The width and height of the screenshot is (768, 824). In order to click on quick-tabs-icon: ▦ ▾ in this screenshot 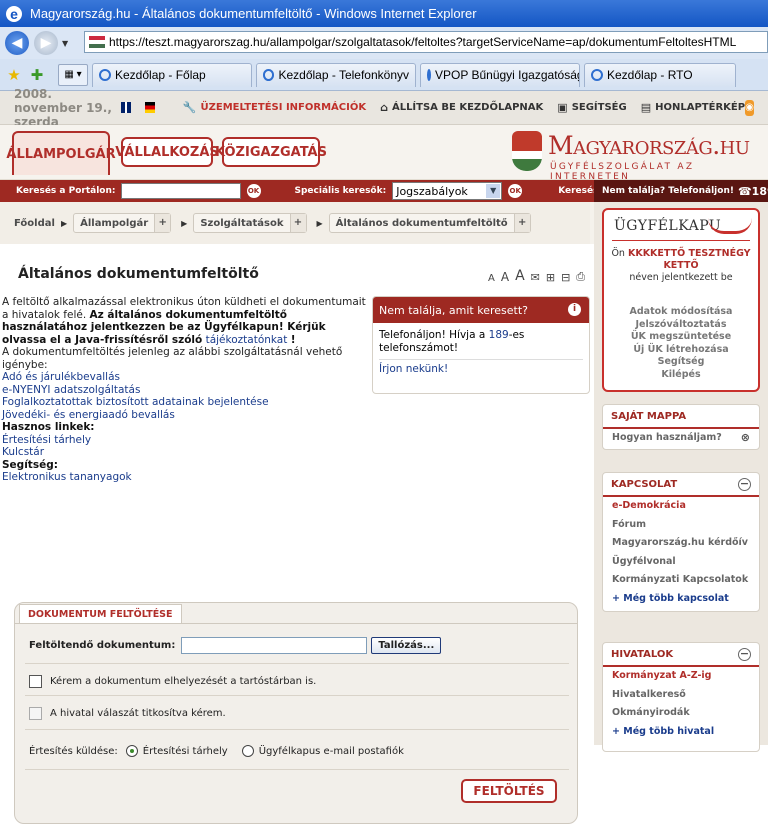, I will do `click(73, 74)`.